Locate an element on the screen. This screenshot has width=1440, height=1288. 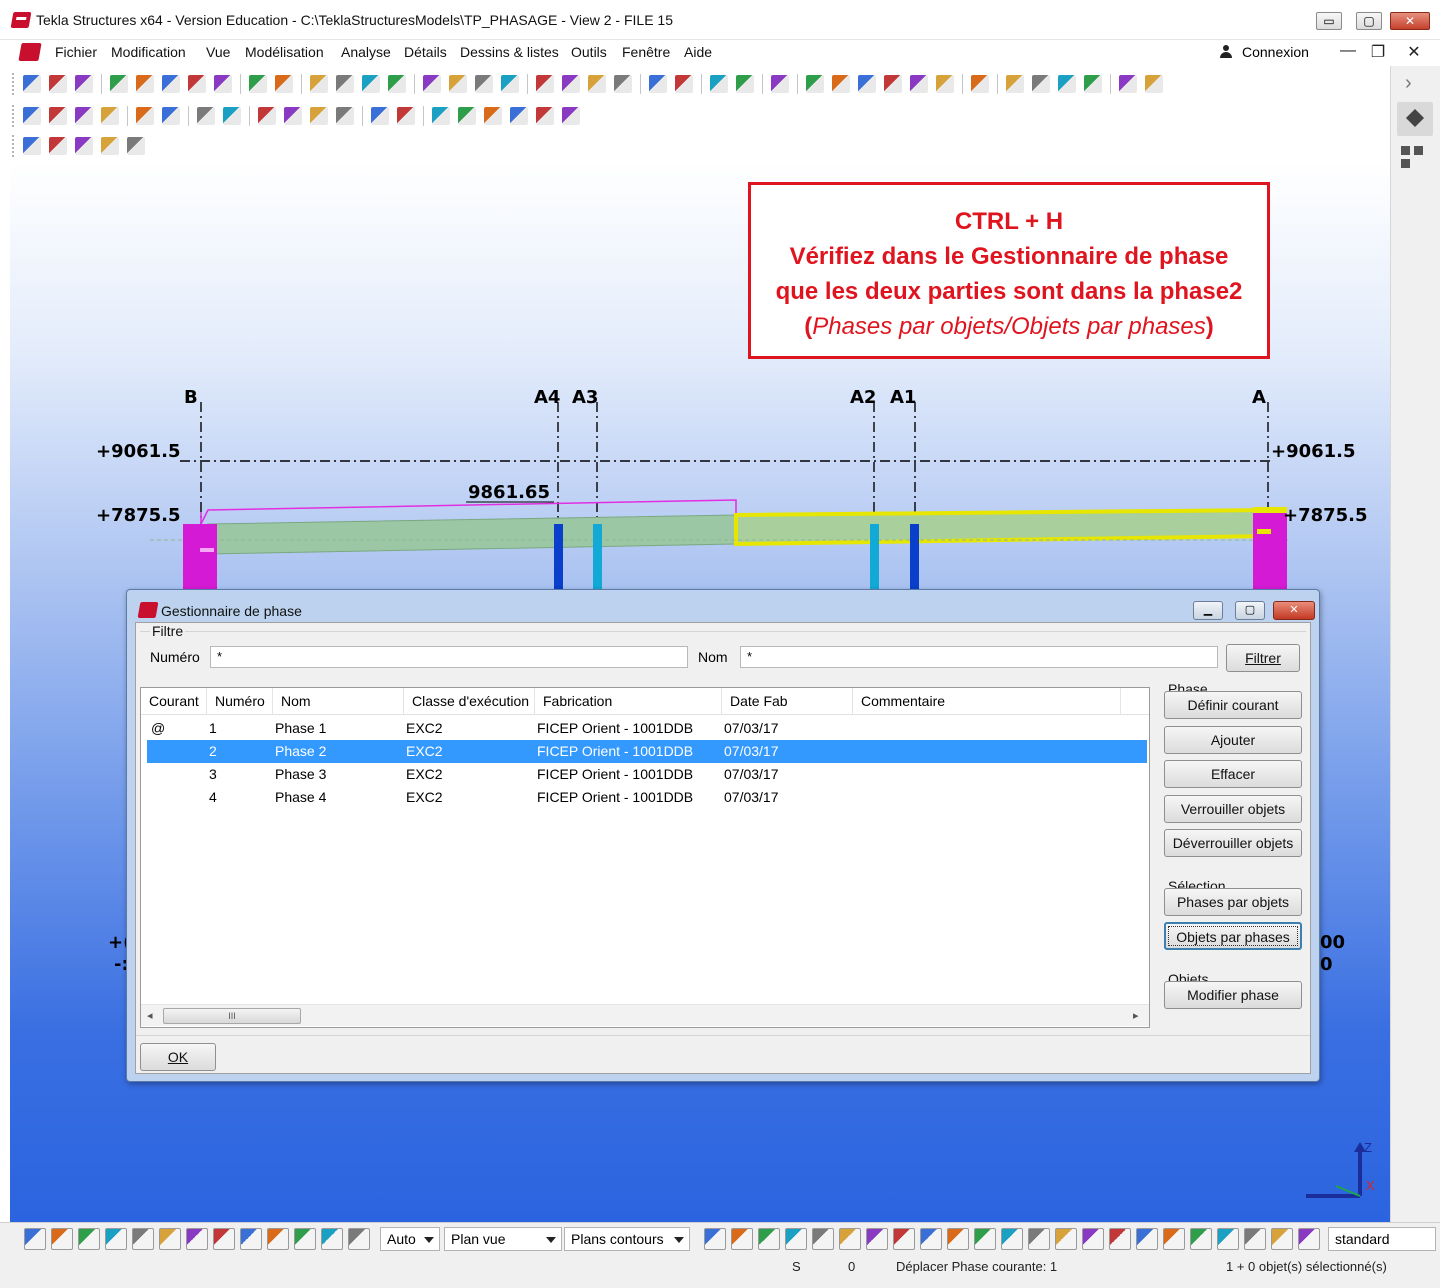
col-nom: Nom is located at coordinates (338, 701).